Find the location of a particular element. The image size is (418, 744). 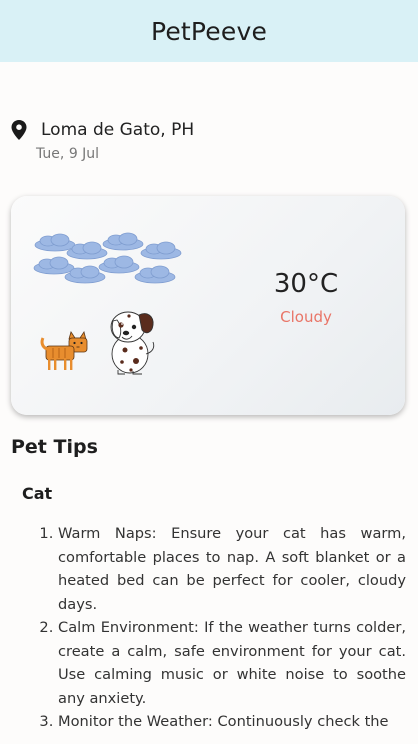

dog-icon is located at coordinates (132, 343).